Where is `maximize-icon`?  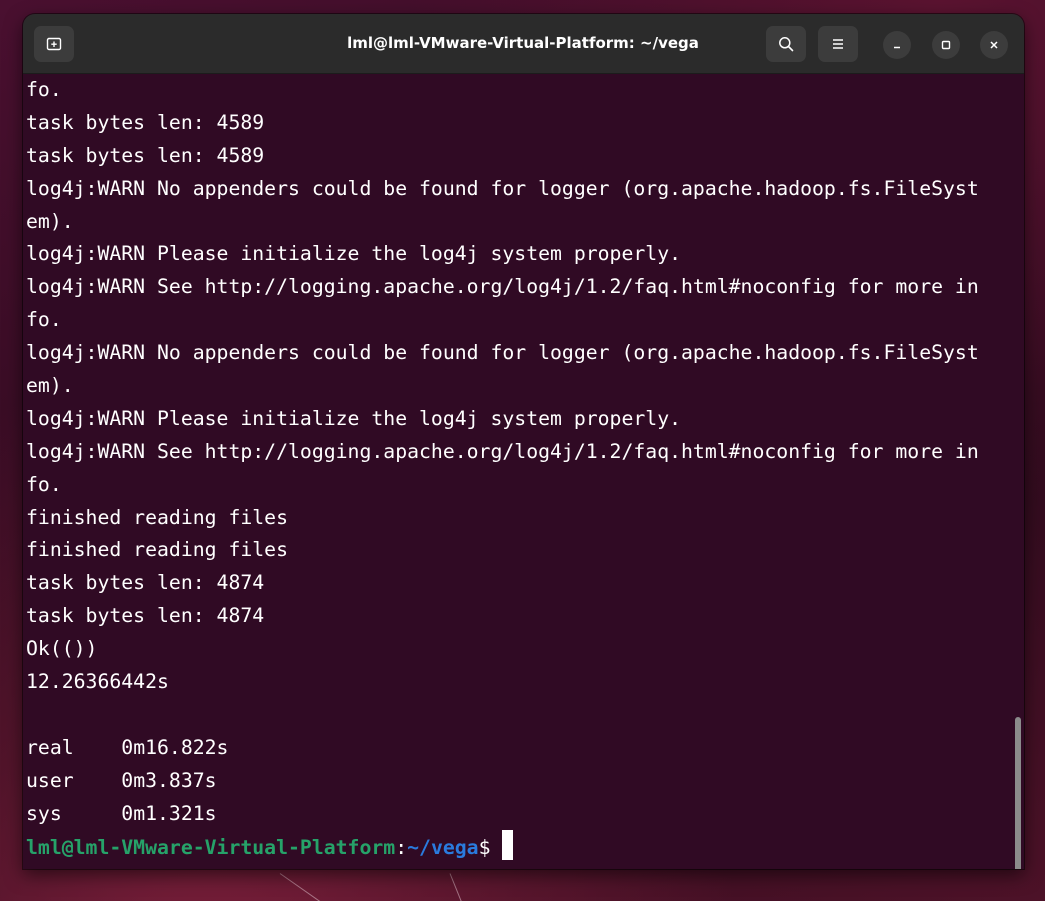
maximize-icon is located at coordinates (946, 45).